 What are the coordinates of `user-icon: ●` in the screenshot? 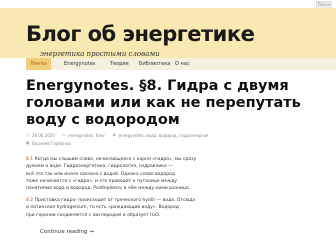 It's located at (28, 142).